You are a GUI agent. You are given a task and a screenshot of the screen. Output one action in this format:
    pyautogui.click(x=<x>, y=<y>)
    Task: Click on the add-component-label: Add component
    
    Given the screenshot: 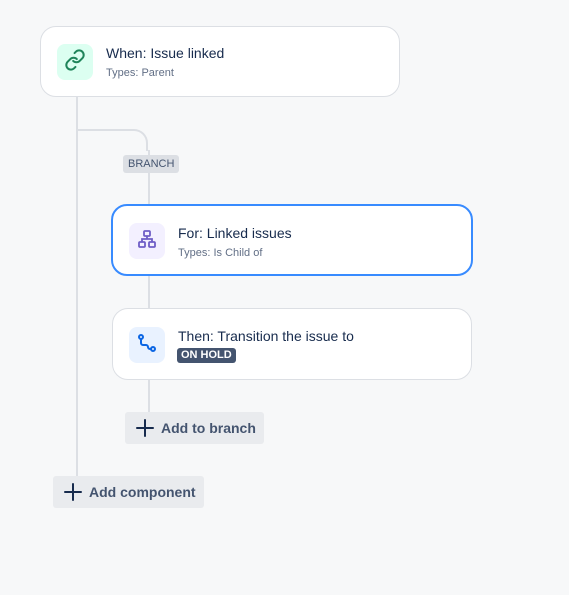 What is the action you would take?
    pyautogui.click(x=142, y=492)
    